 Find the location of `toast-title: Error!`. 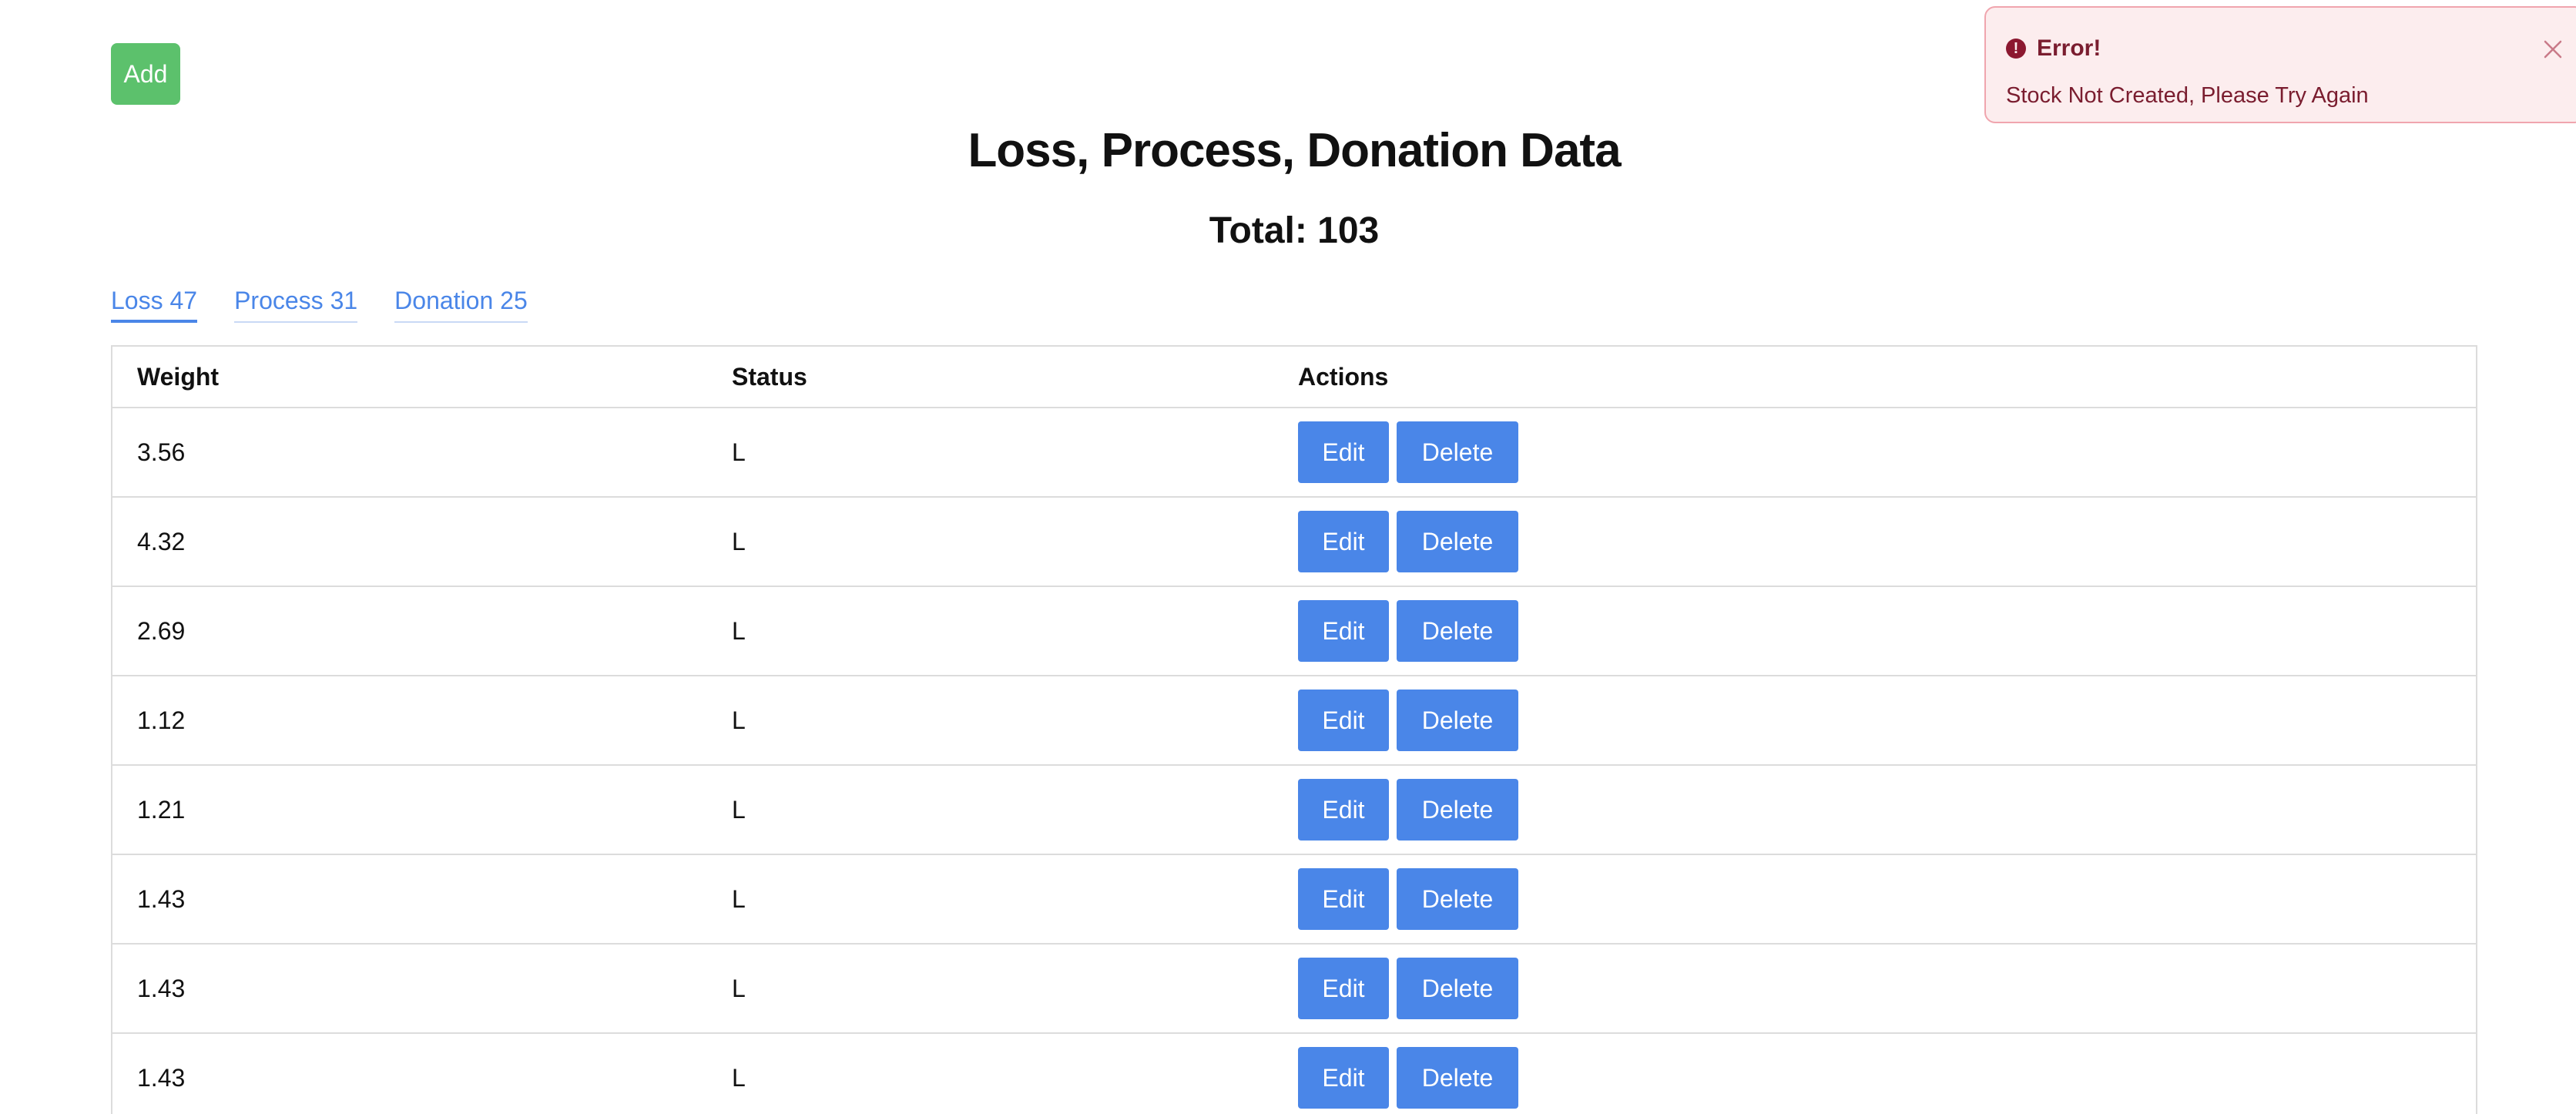

toast-title: Error! is located at coordinates (2069, 48).